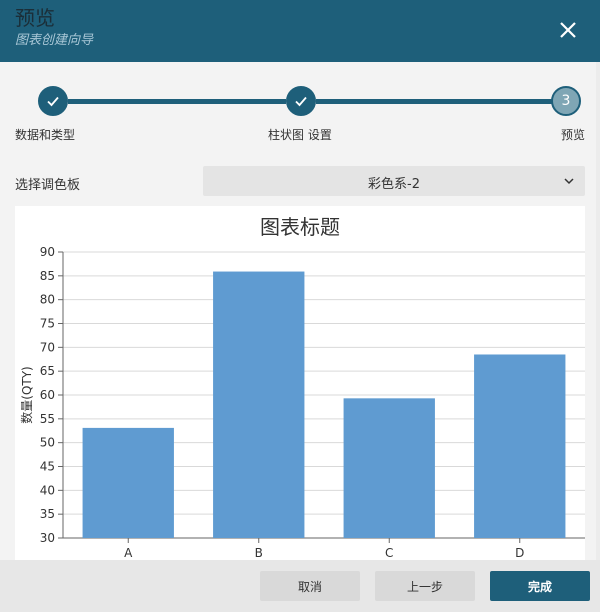 This screenshot has width=600, height=612. I want to click on finish-button: 完成, so click(540, 586).